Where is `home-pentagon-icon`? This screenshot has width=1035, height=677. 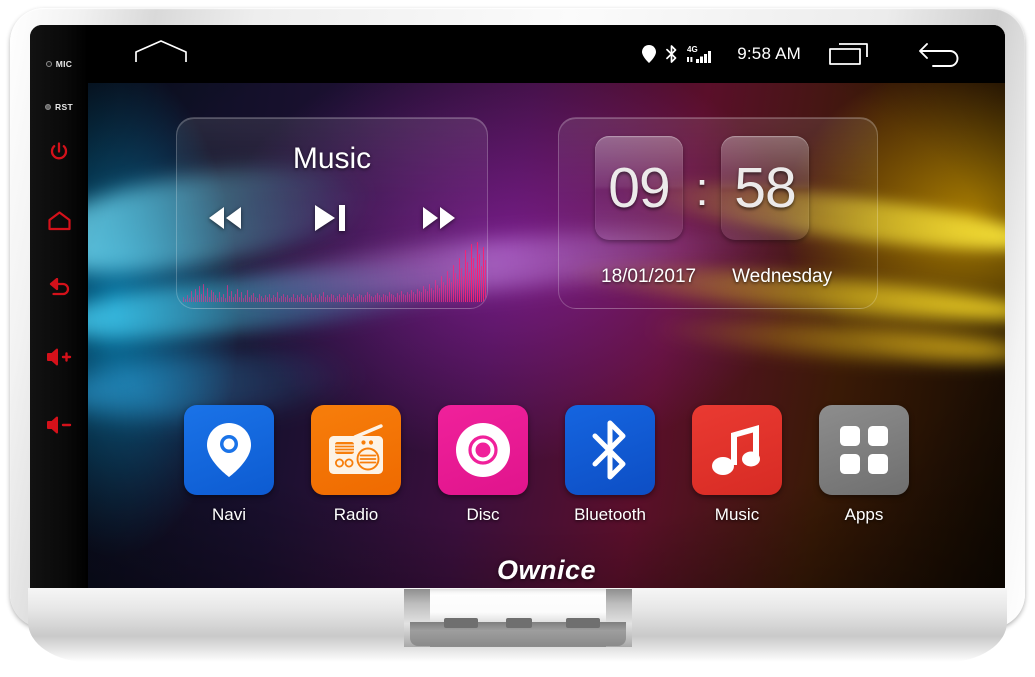 home-pentagon-icon is located at coordinates (161, 54).